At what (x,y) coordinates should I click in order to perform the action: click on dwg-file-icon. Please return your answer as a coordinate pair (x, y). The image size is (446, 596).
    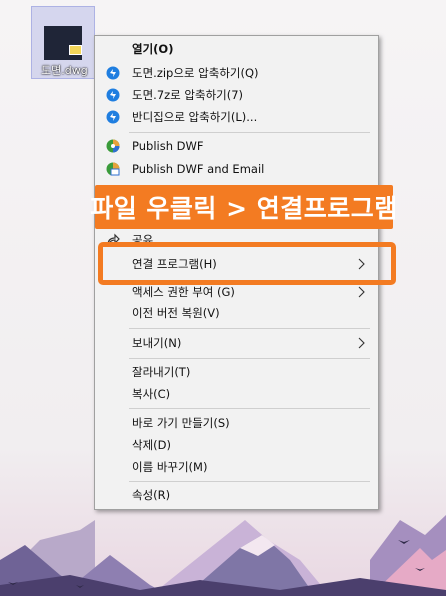
    Looking at the image, I should click on (63, 43).